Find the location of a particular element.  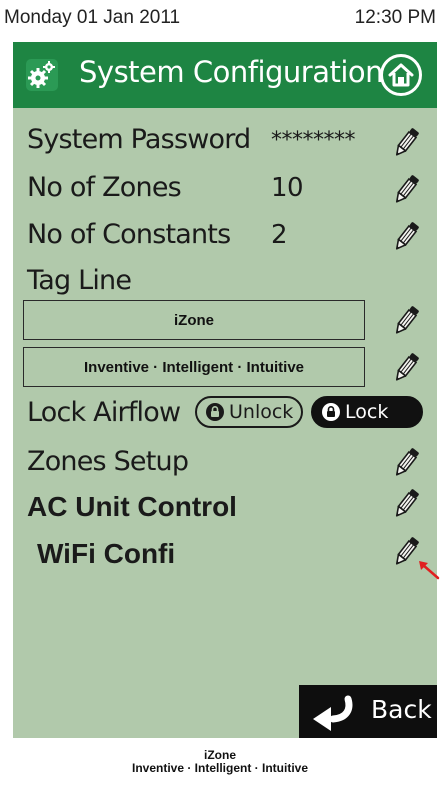

back-arrow-icon is located at coordinates (333, 713).